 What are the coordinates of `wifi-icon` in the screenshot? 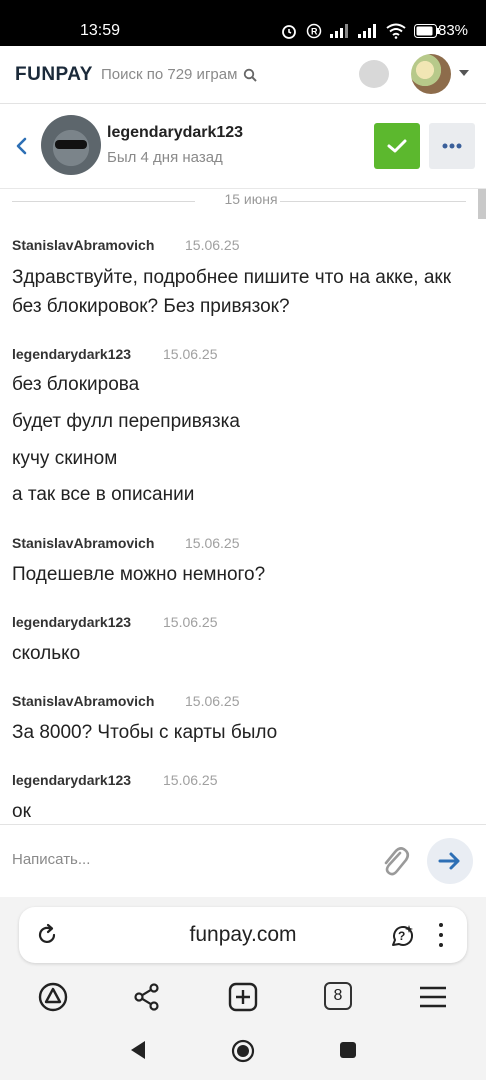 It's located at (396, 31).